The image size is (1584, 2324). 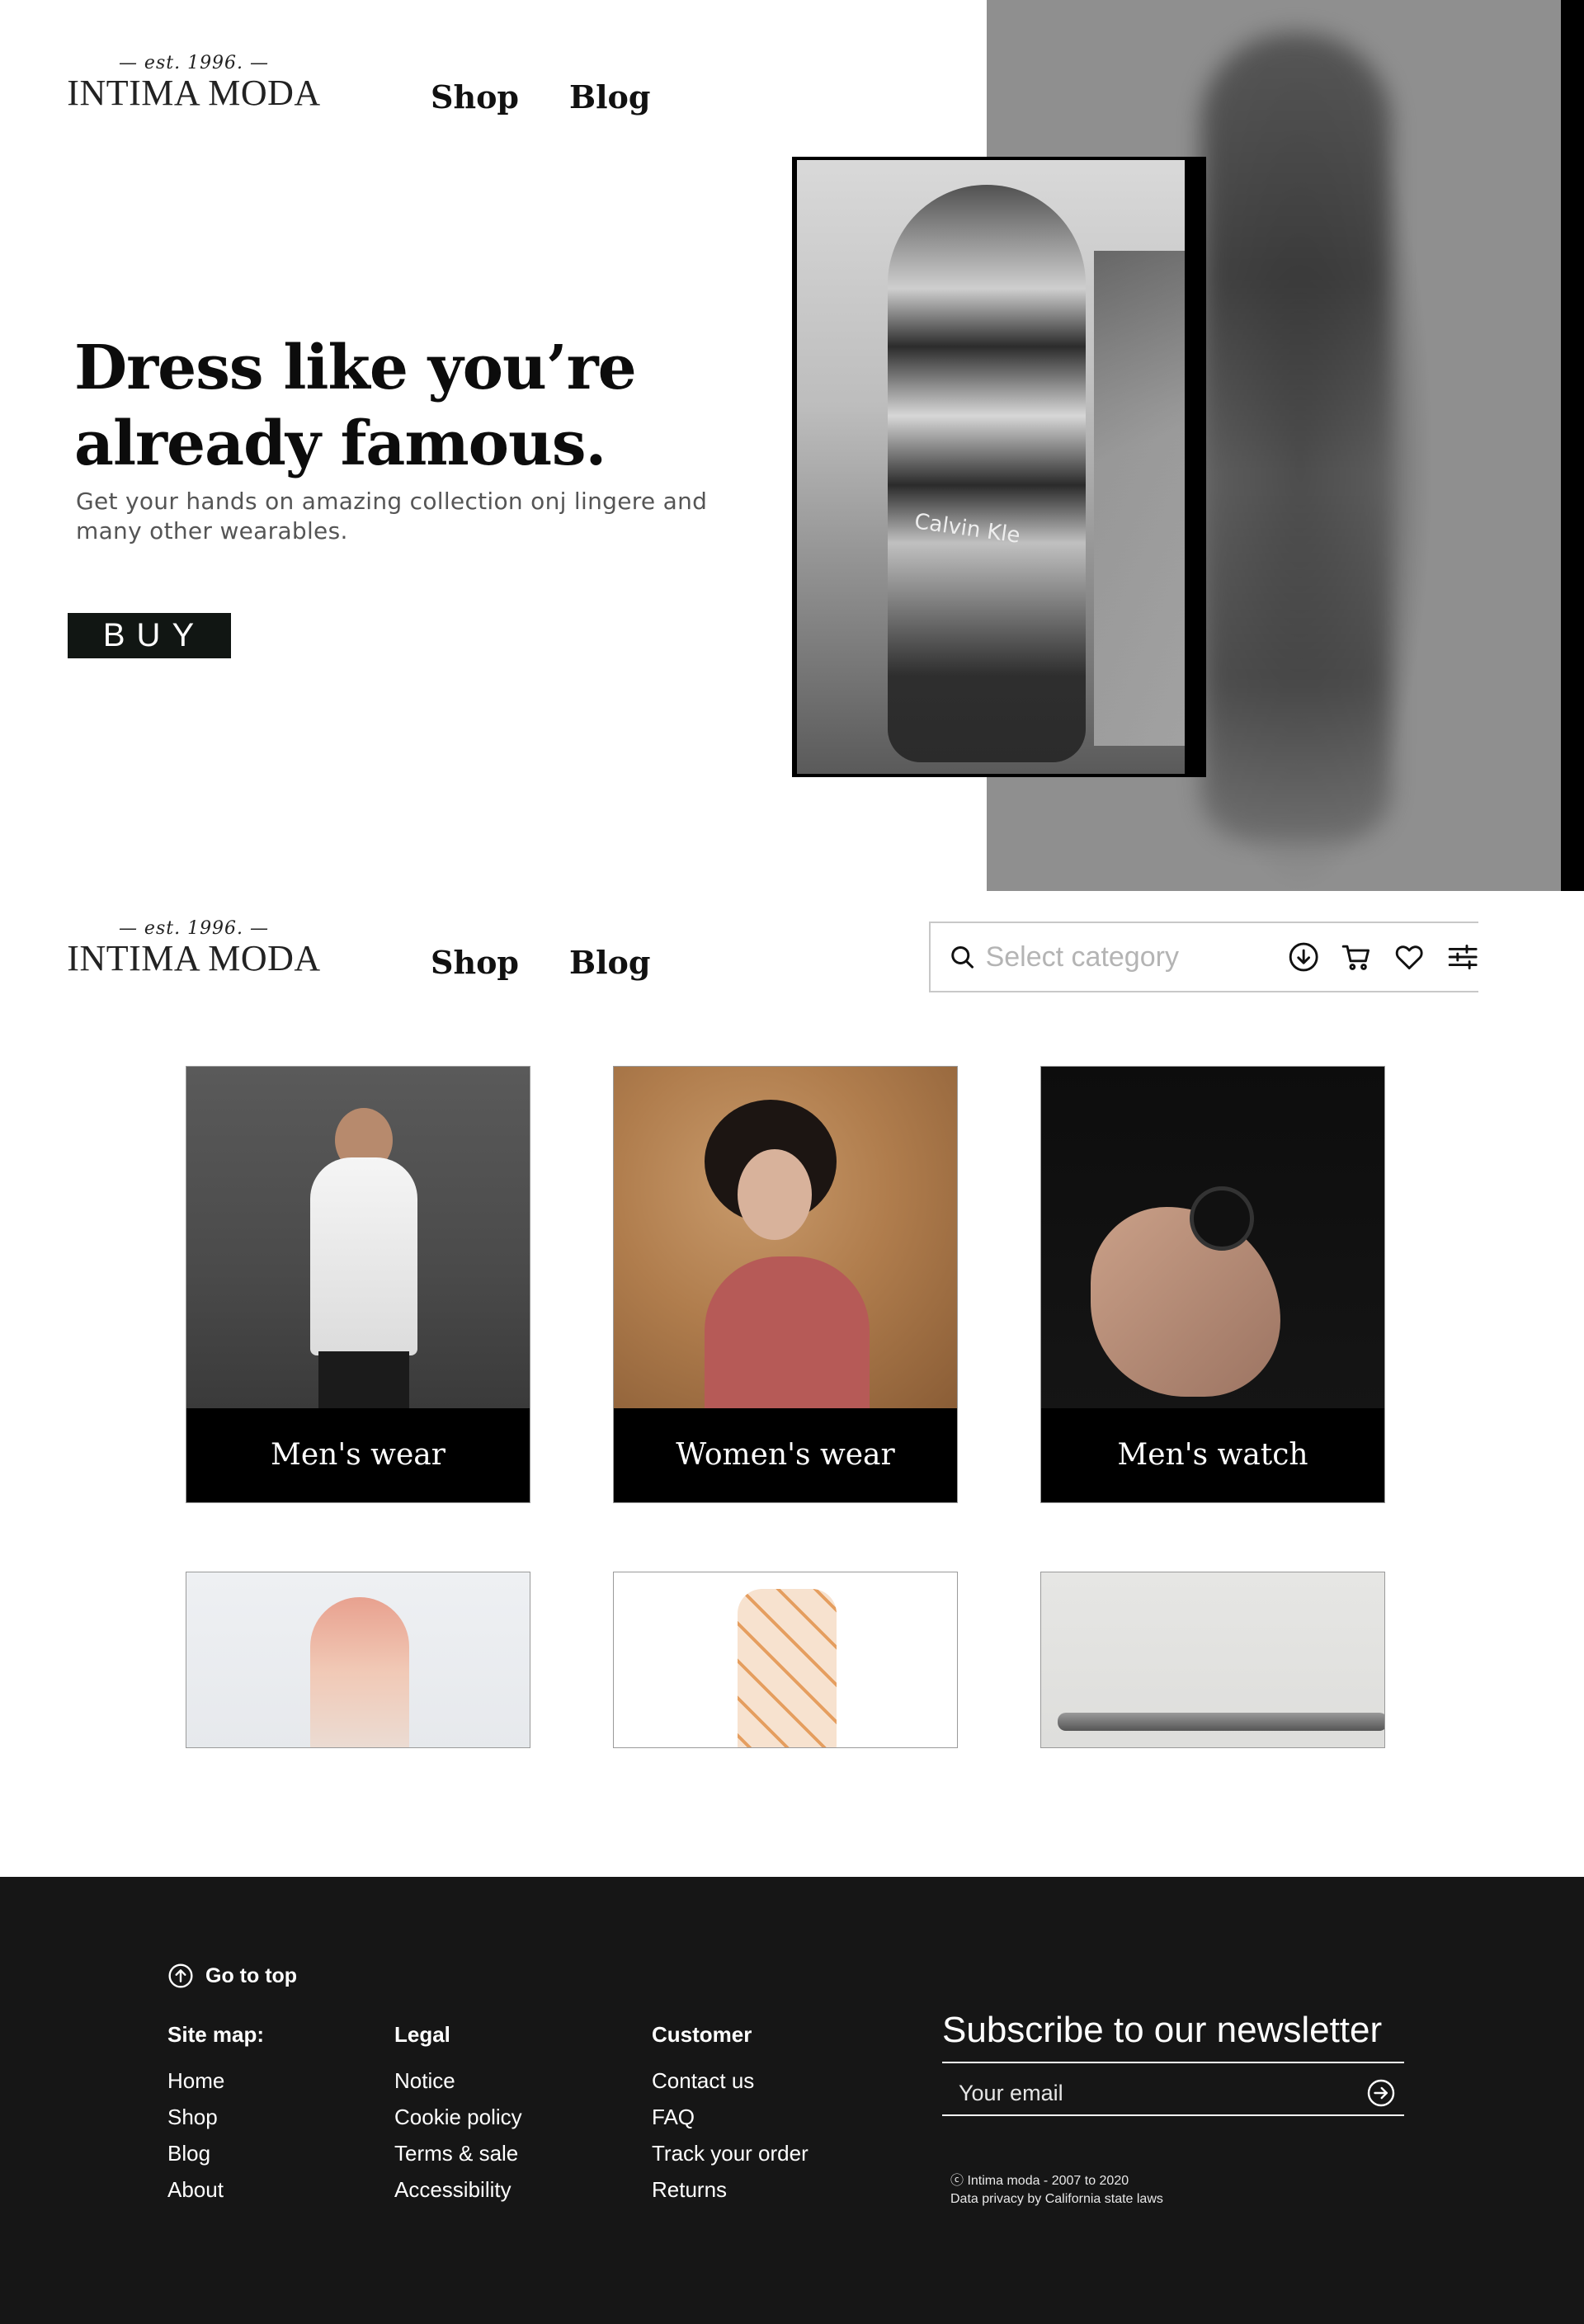 What do you see at coordinates (358, 1238) in the screenshot?
I see `mens-wear-image` at bounding box center [358, 1238].